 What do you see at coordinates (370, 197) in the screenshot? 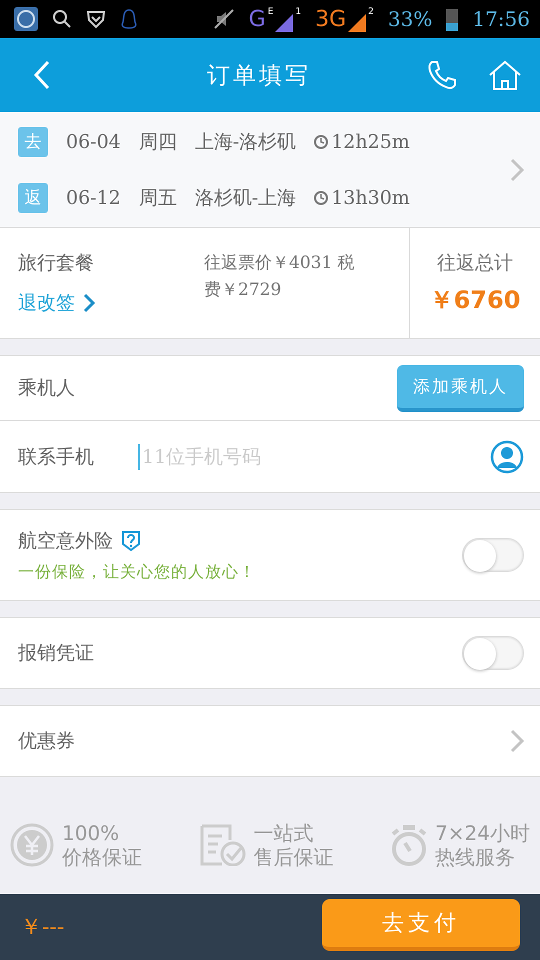
I see `flight-duration: 13h30m` at bounding box center [370, 197].